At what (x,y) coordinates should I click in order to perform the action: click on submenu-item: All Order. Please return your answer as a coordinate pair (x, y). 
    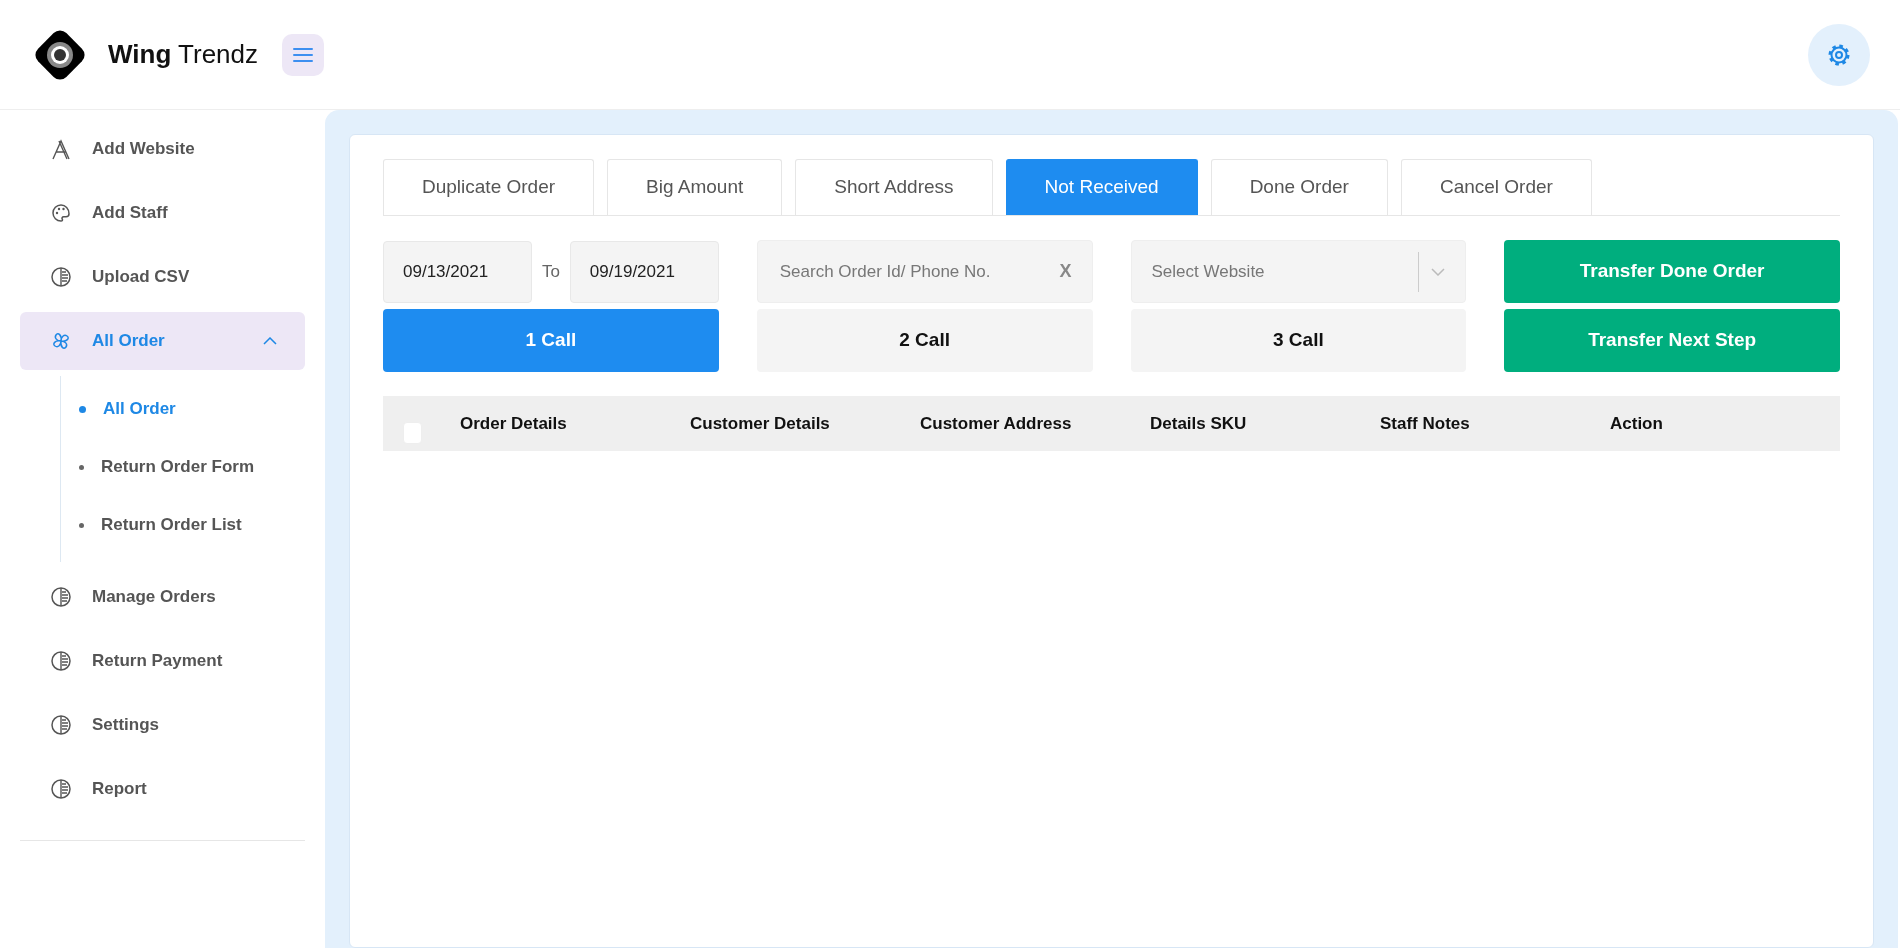
    Looking at the image, I should click on (183, 409).